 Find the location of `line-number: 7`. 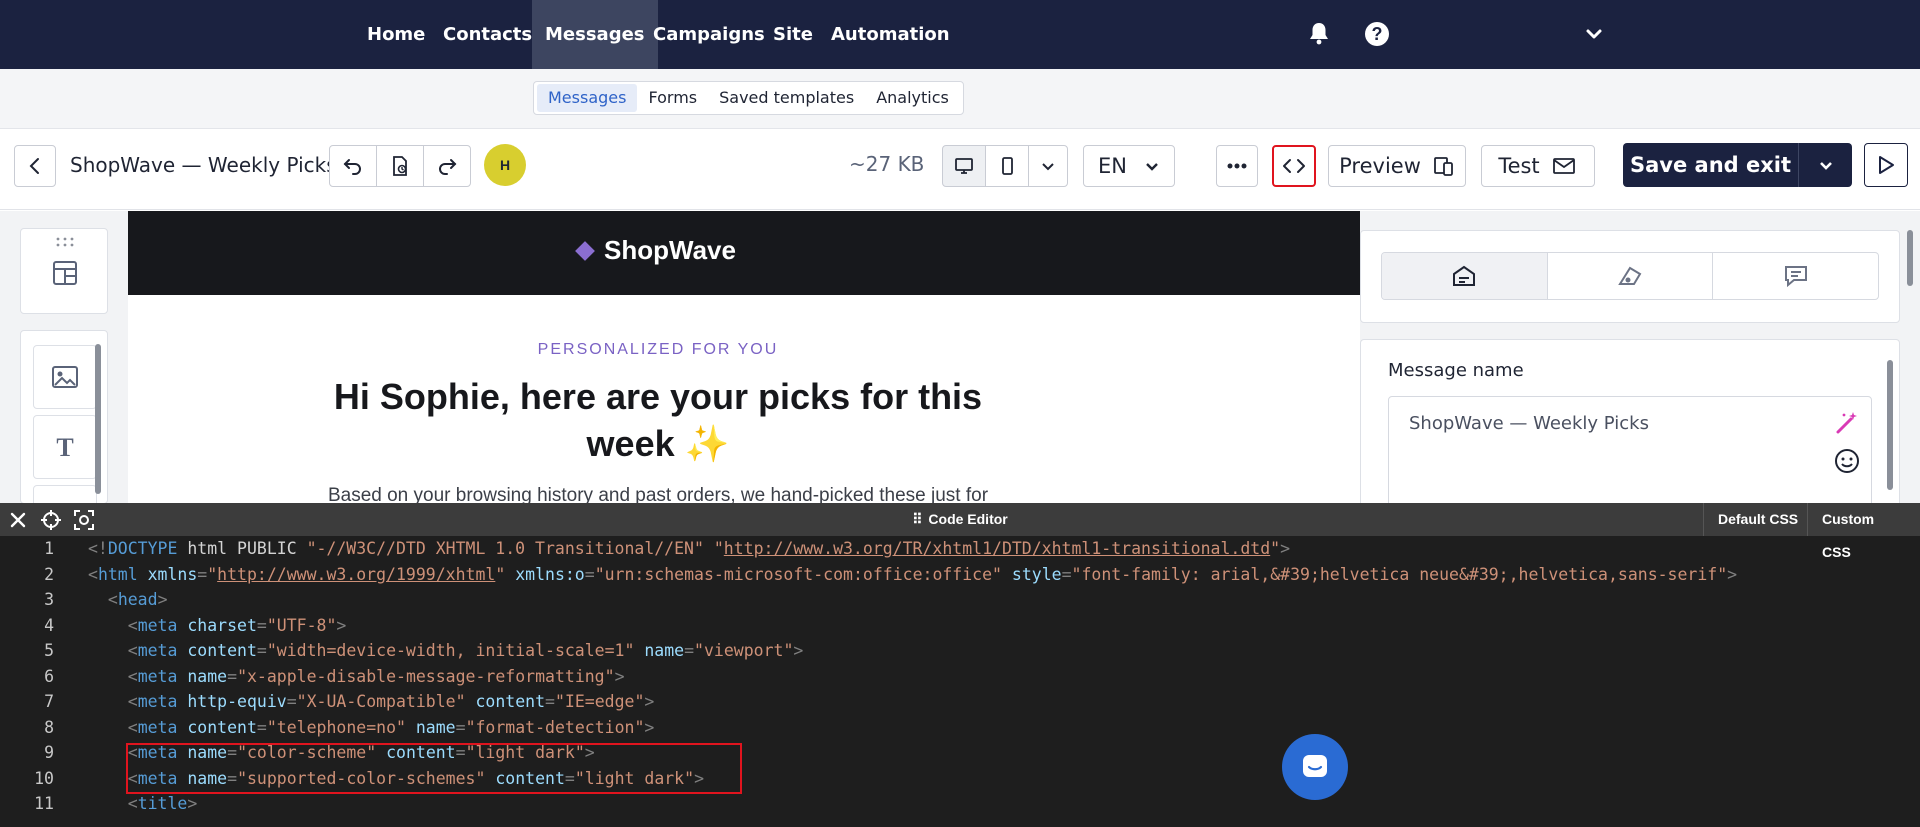

line-number: 7 is located at coordinates (49, 701).